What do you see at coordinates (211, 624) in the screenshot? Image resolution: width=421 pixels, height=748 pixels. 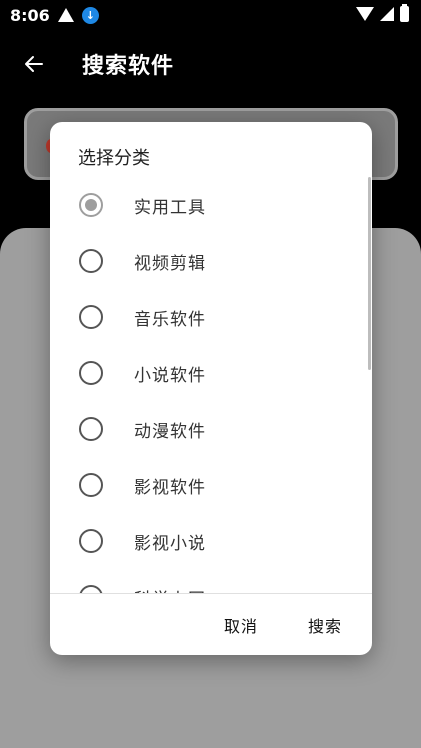 I see `dialog-actions: 取消 搜索` at bounding box center [211, 624].